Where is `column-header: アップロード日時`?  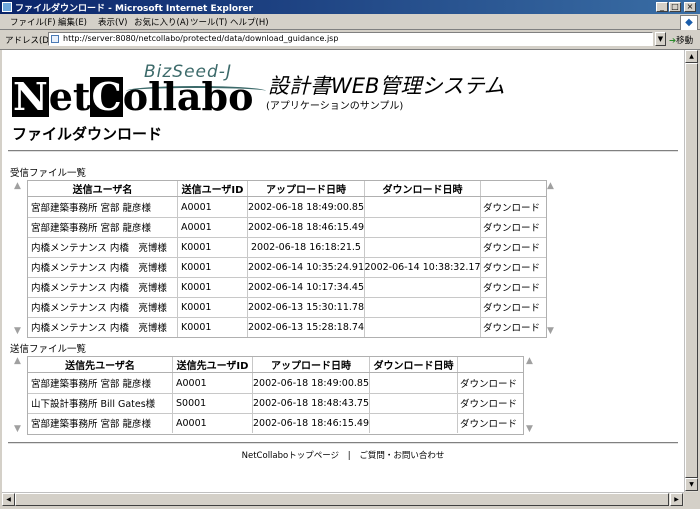 column-header: アップロード日時 is located at coordinates (306, 188).